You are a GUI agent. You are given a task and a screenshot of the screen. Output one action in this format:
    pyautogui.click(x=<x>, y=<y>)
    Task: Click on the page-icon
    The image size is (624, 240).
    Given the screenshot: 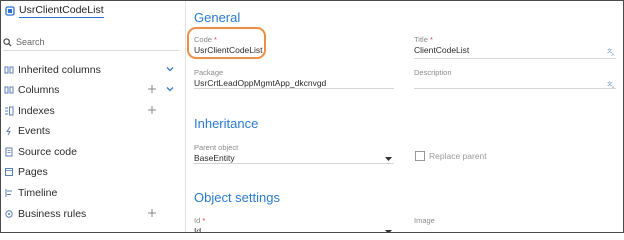 What is the action you would take?
    pyautogui.click(x=9, y=172)
    